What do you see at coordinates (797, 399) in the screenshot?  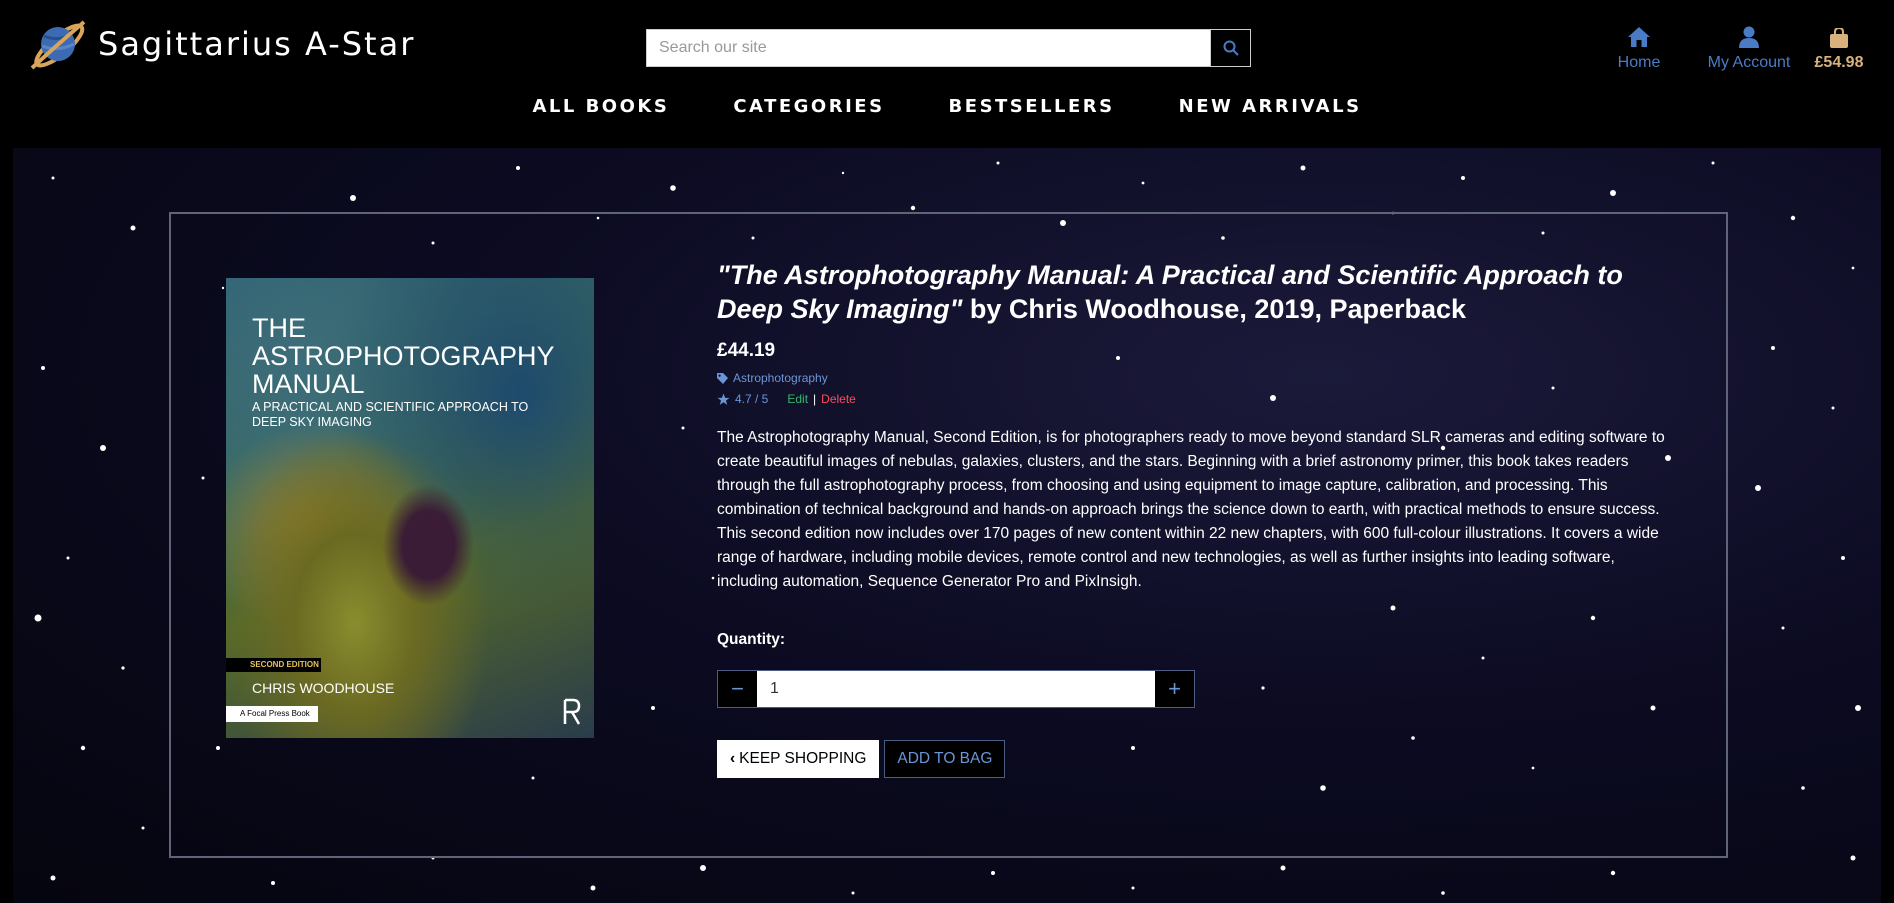 I see `edit-link: Edit` at bounding box center [797, 399].